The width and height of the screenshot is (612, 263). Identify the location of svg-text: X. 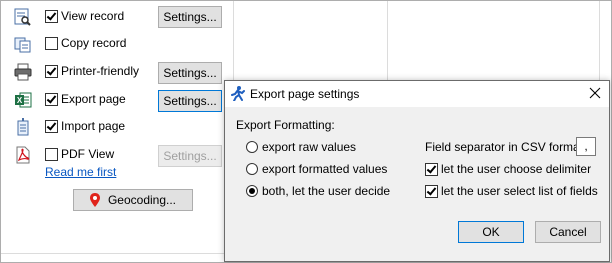
(20, 100).